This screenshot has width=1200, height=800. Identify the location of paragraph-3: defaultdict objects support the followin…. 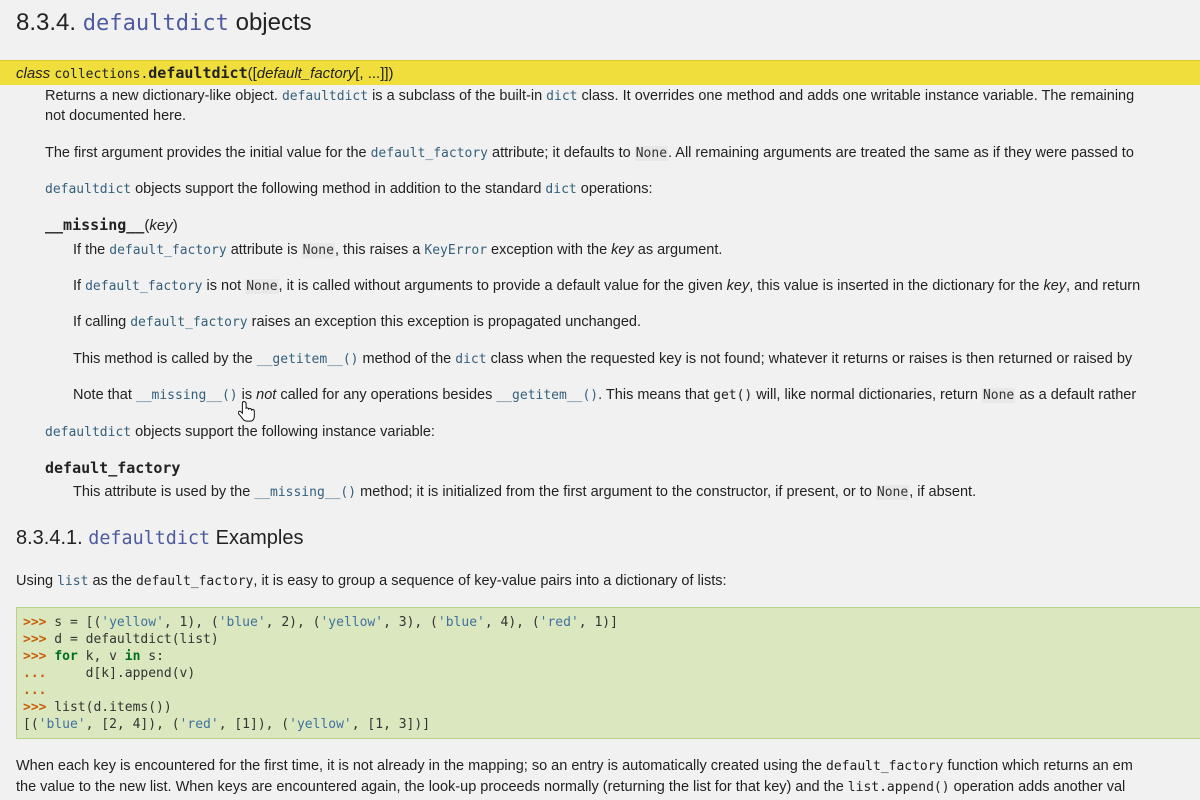
(349, 189).